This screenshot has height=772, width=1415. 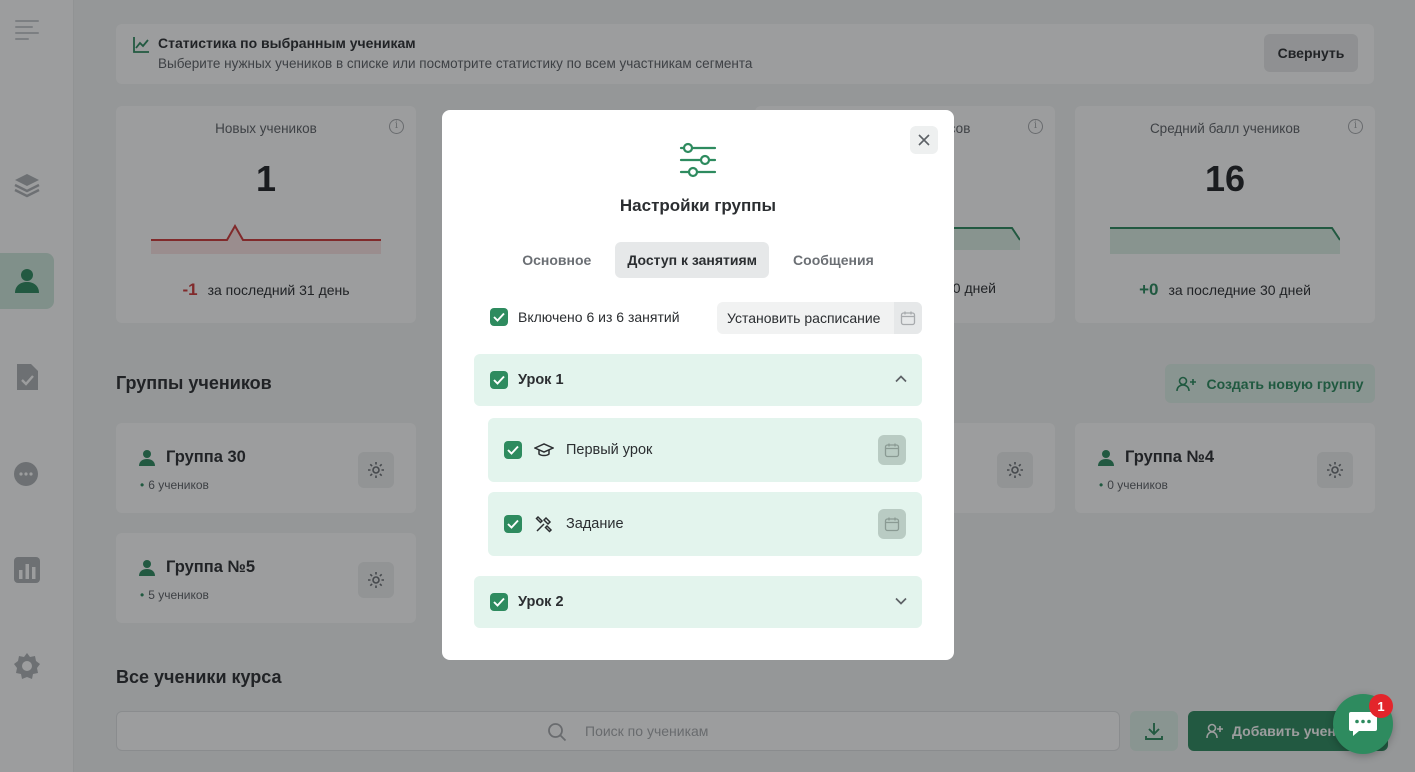 I want to click on tab-general: Основное, so click(x=556, y=260).